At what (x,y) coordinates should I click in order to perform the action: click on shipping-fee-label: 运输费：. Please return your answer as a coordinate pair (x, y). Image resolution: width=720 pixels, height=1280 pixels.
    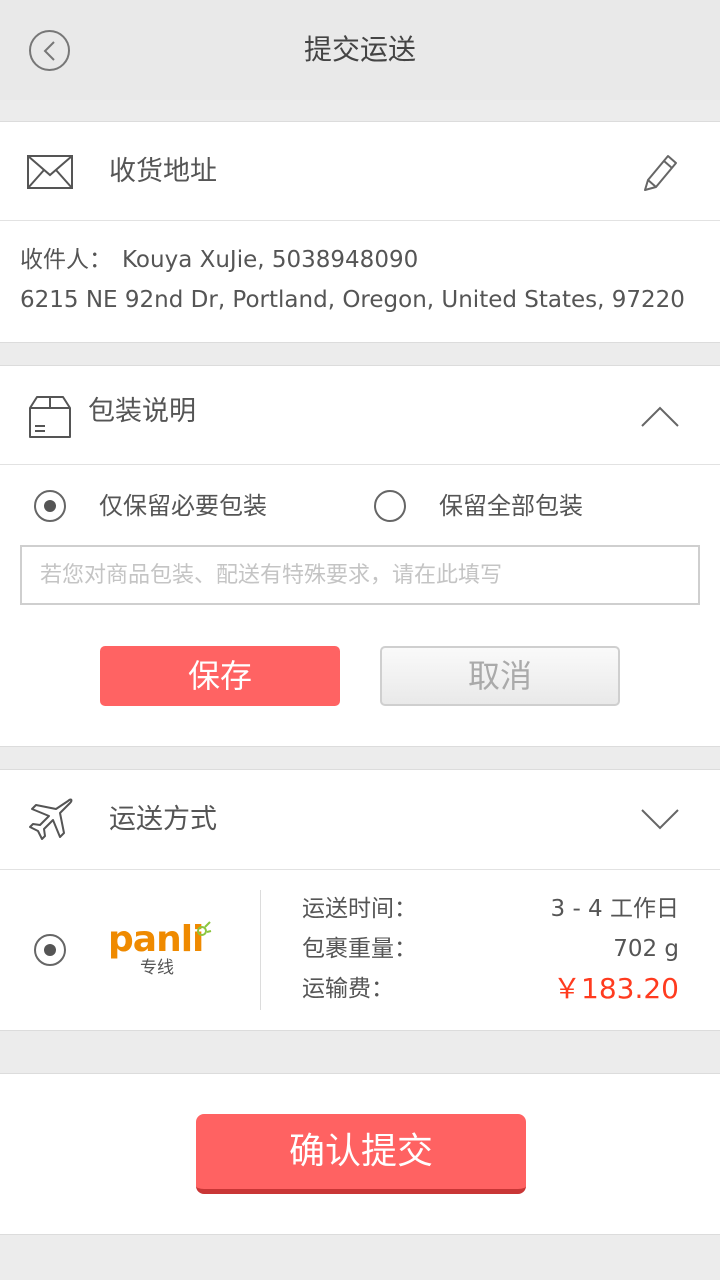
    Looking at the image, I should click on (348, 989).